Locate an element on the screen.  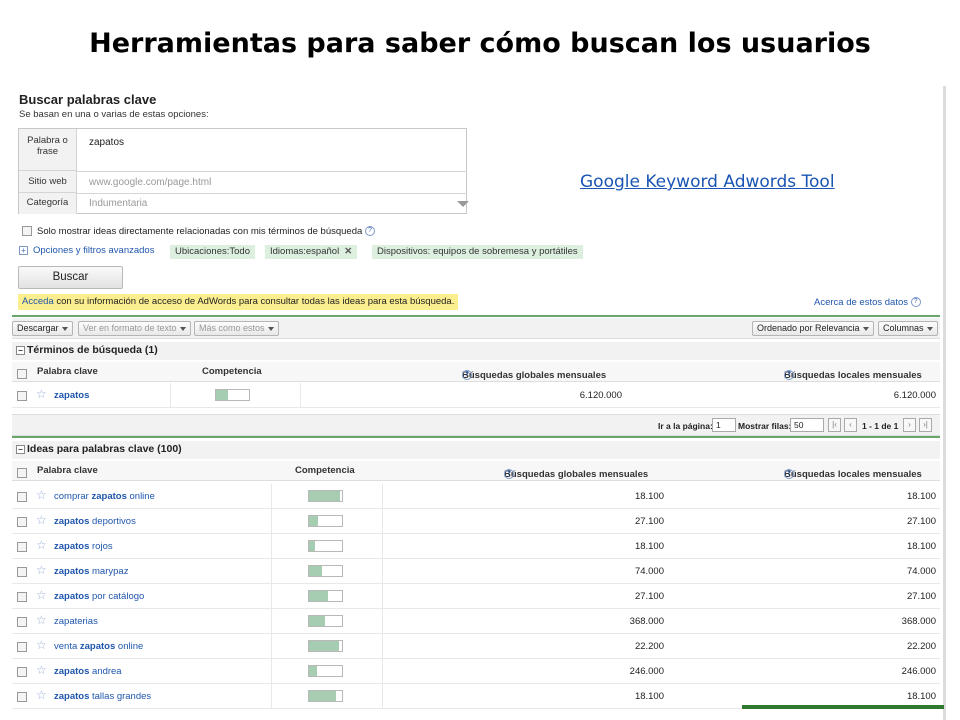
table-row: ☆ zapatos 6.120.000 6.120.000 is located at coordinates (476, 395).